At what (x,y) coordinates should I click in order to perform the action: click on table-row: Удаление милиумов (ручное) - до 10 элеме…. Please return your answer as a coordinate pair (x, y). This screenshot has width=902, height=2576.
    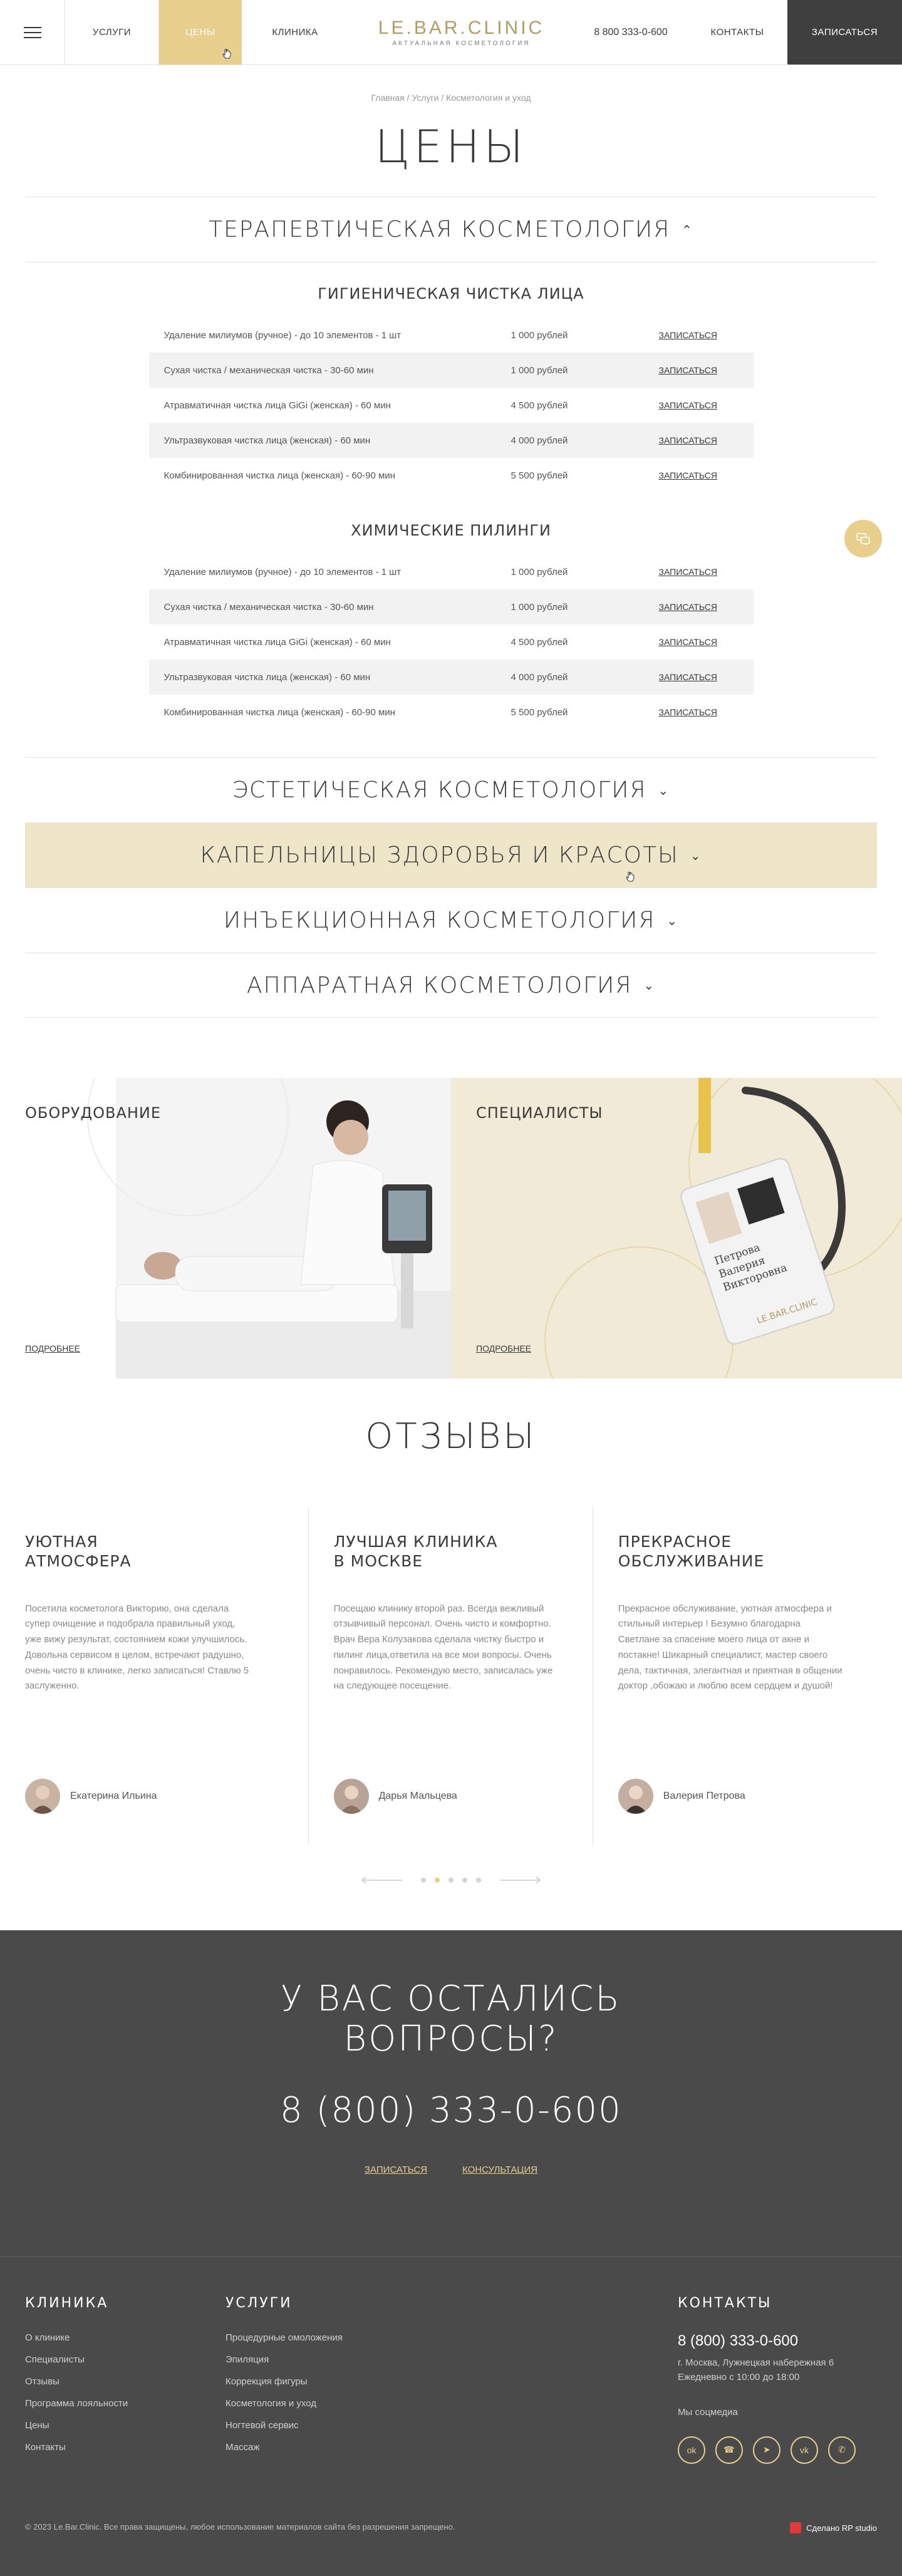
    Looking at the image, I should click on (451, 335).